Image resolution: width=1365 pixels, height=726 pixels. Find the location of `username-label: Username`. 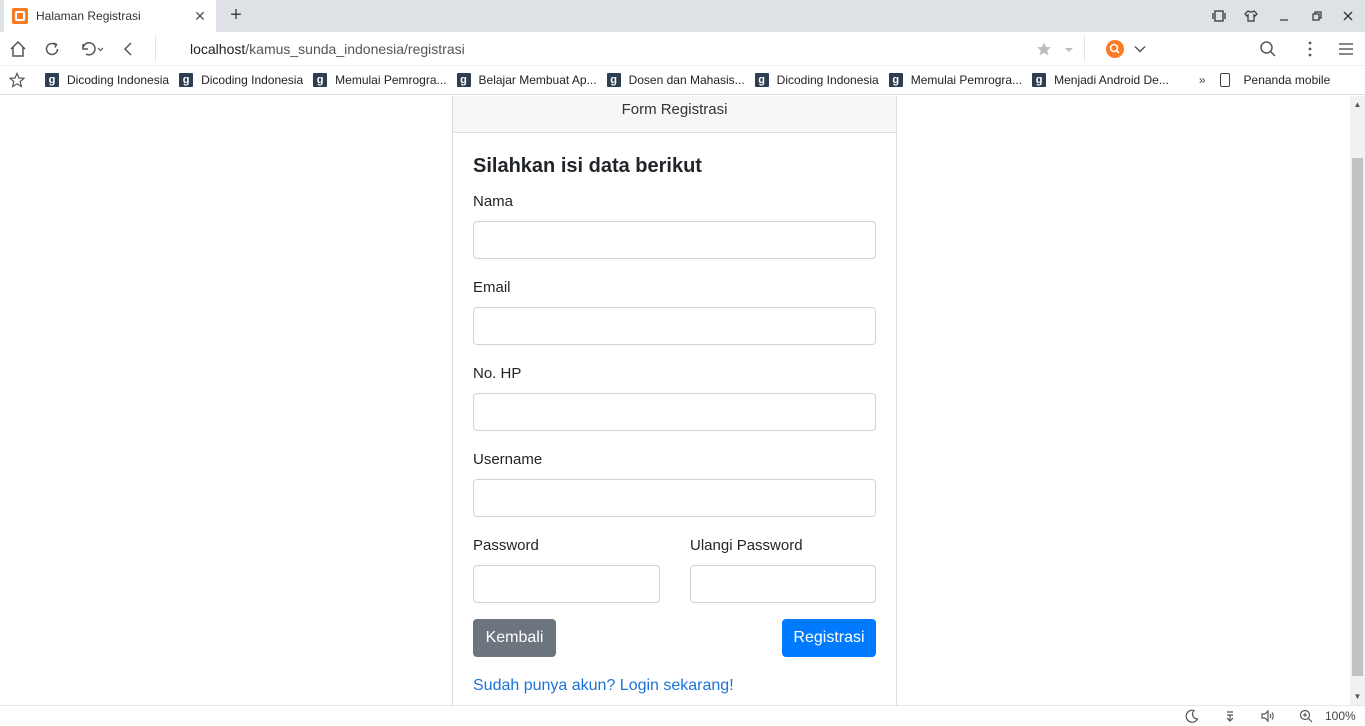

username-label: Username is located at coordinates (508, 459).